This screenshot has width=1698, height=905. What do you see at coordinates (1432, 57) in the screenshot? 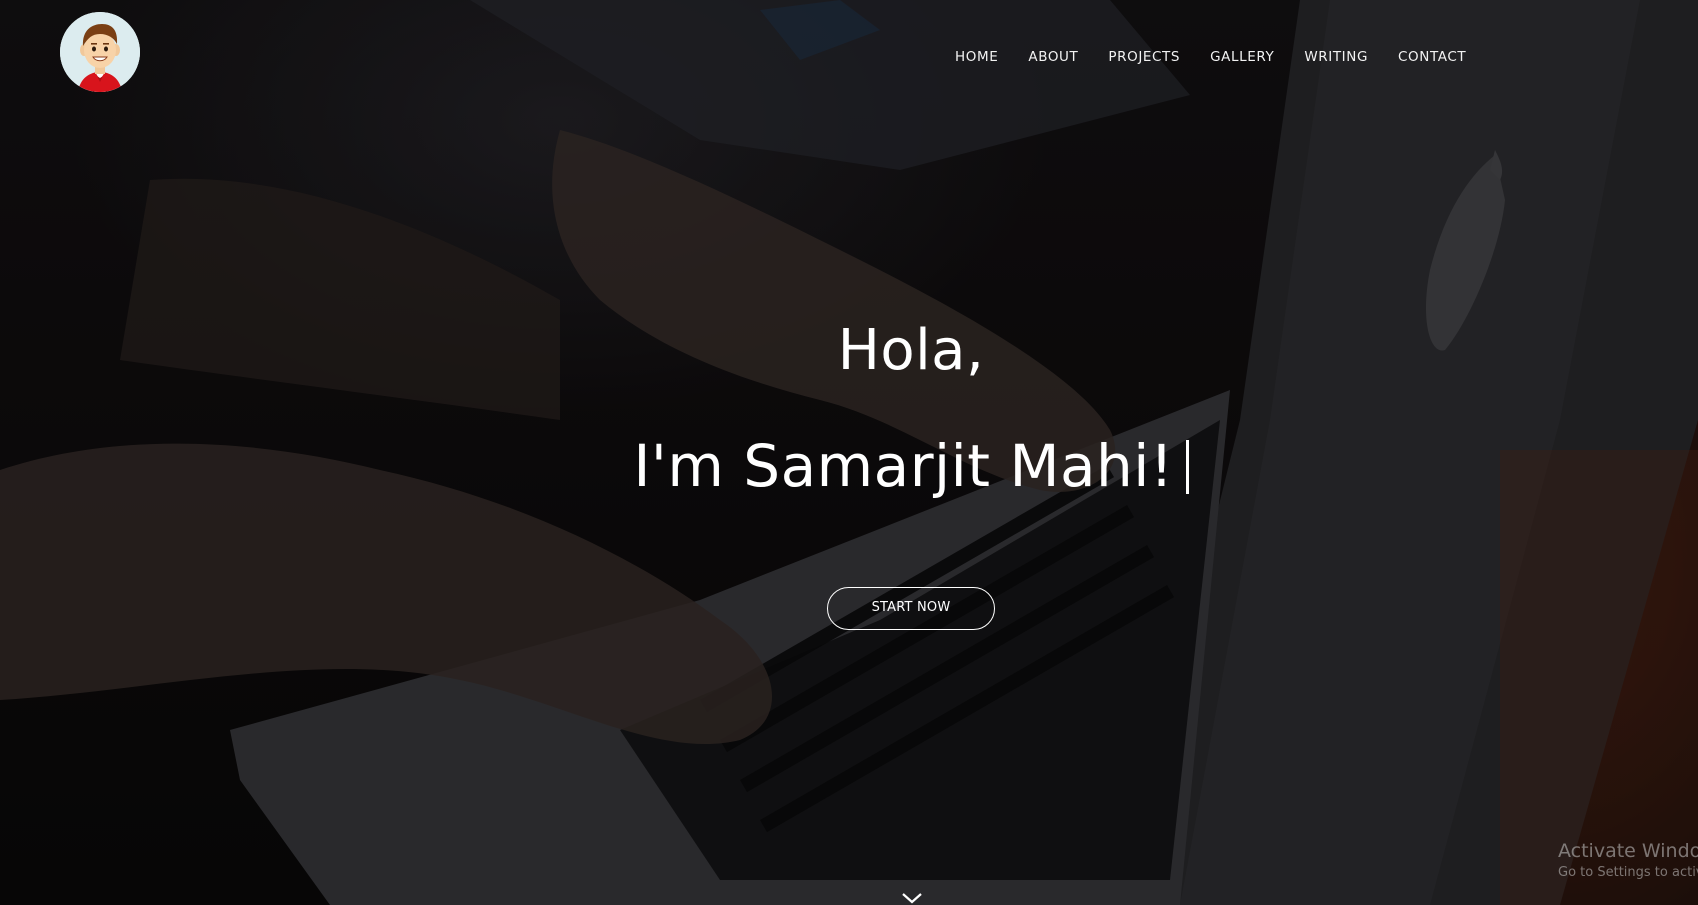
I see `nav-link-contact: CONTACT` at bounding box center [1432, 57].